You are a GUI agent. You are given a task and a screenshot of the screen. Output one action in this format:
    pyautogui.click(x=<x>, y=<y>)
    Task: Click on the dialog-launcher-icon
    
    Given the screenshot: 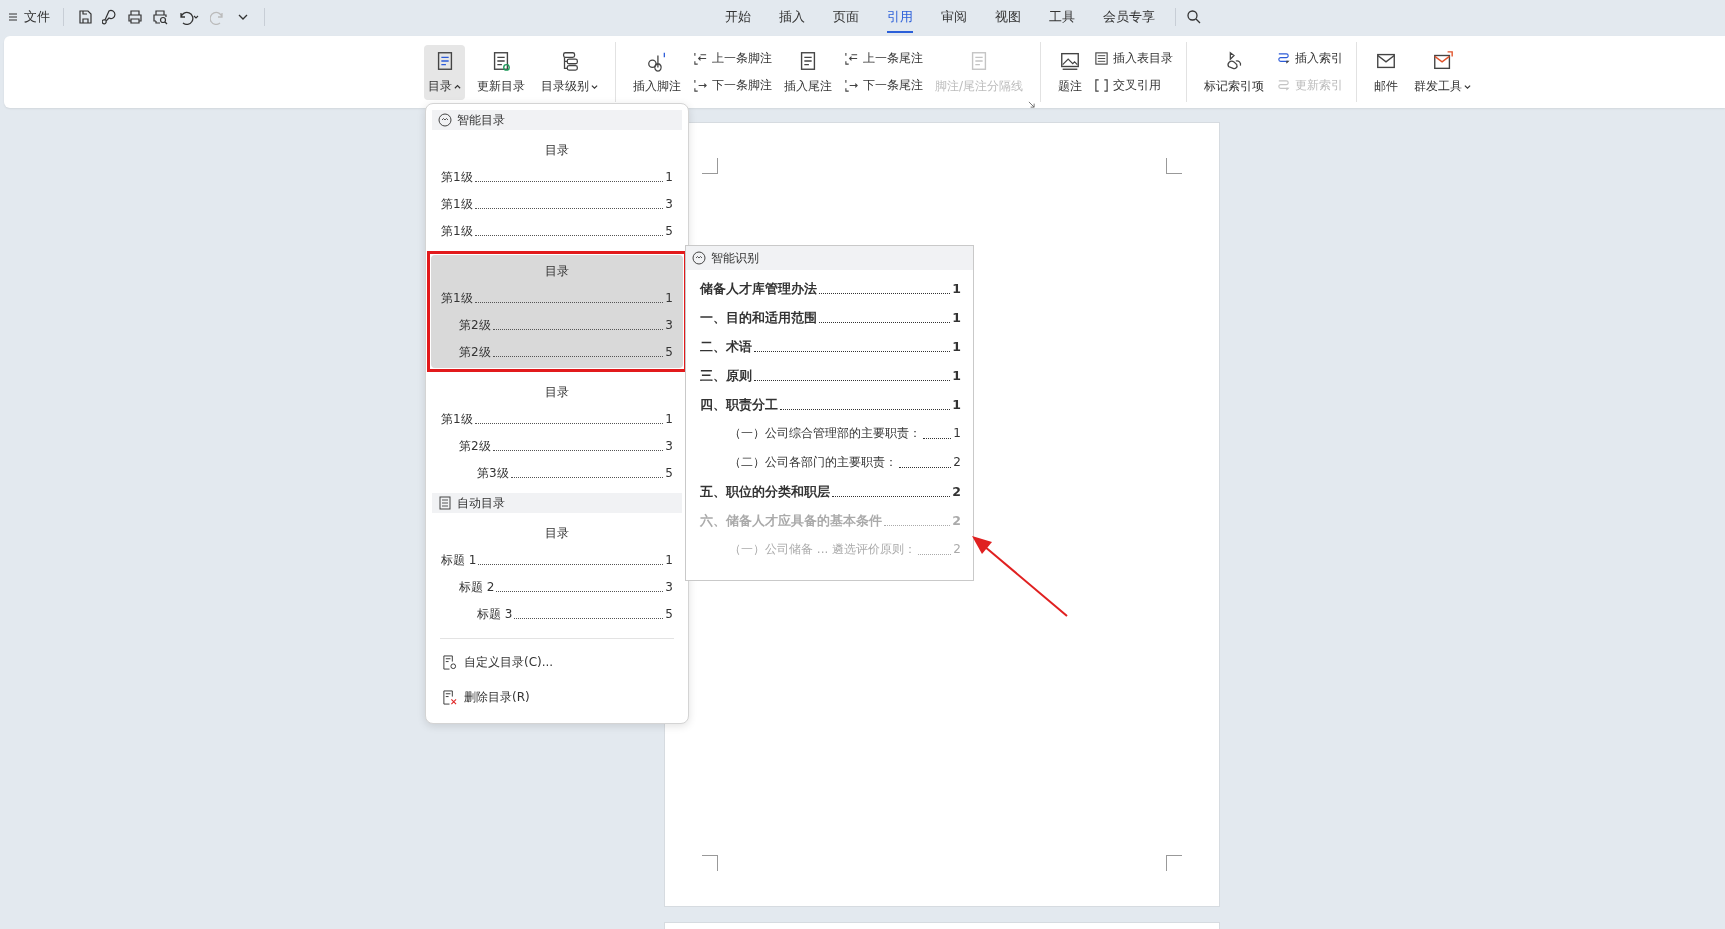 What is the action you would take?
    pyautogui.click(x=1032, y=104)
    